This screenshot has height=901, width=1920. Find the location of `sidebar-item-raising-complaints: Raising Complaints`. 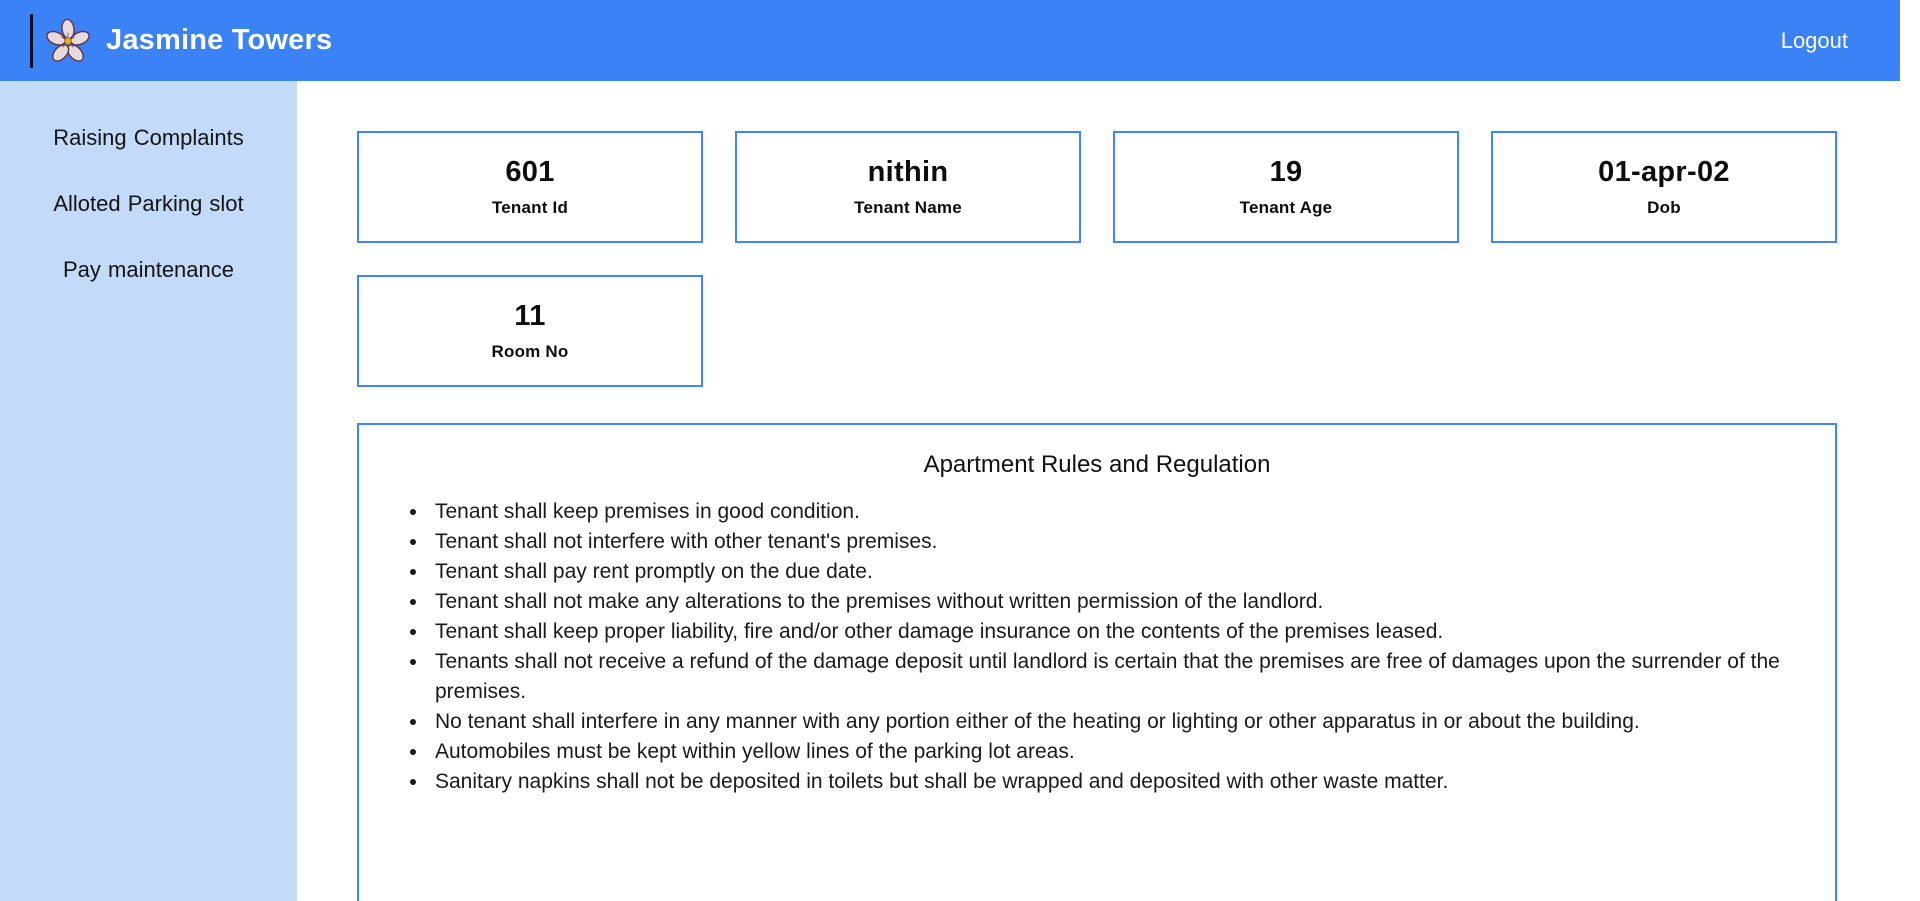

sidebar-item-raising-complaints: Raising Complaints is located at coordinates (148, 138).